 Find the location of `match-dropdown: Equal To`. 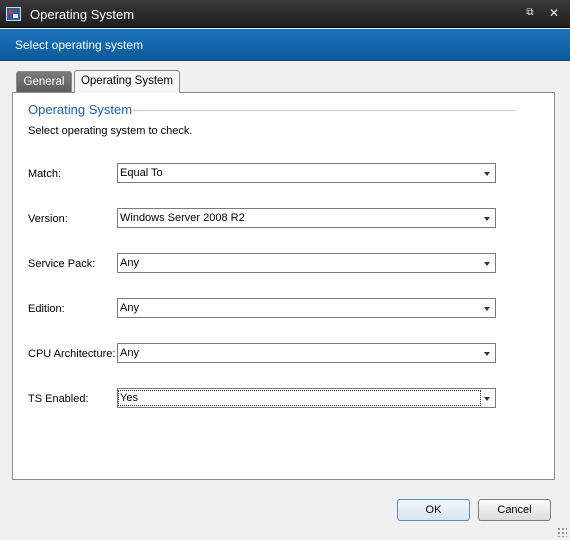

match-dropdown: Equal To is located at coordinates (306, 173).